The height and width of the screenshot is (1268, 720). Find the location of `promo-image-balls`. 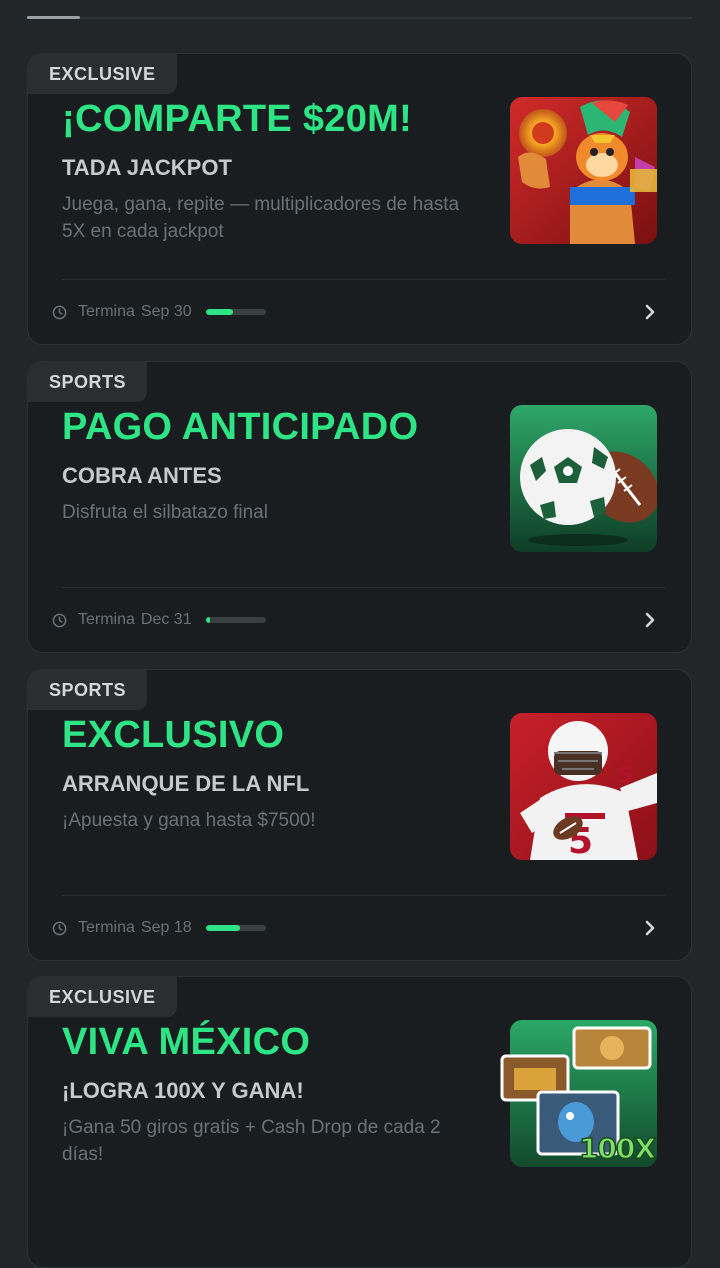

promo-image-balls is located at coordinates (583, 478).